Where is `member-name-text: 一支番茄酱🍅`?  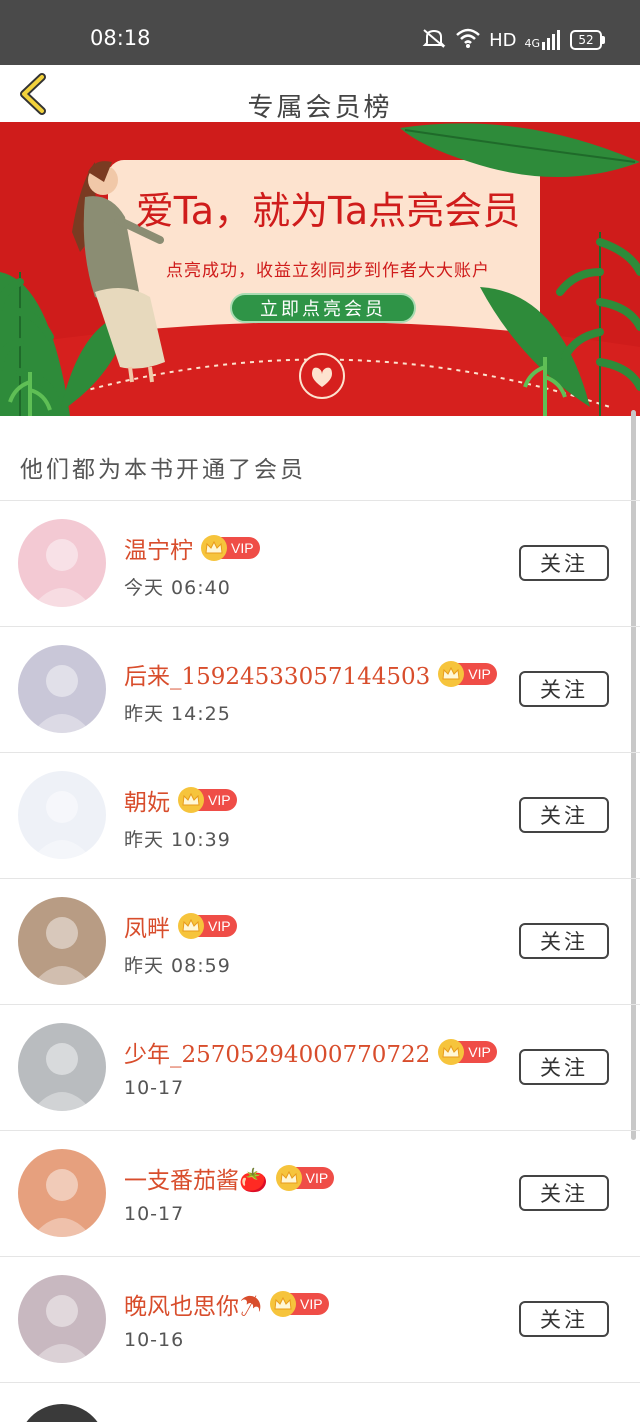 member-name-text: 一支番茄酱🍅 is located at coordinates (196, 1181).